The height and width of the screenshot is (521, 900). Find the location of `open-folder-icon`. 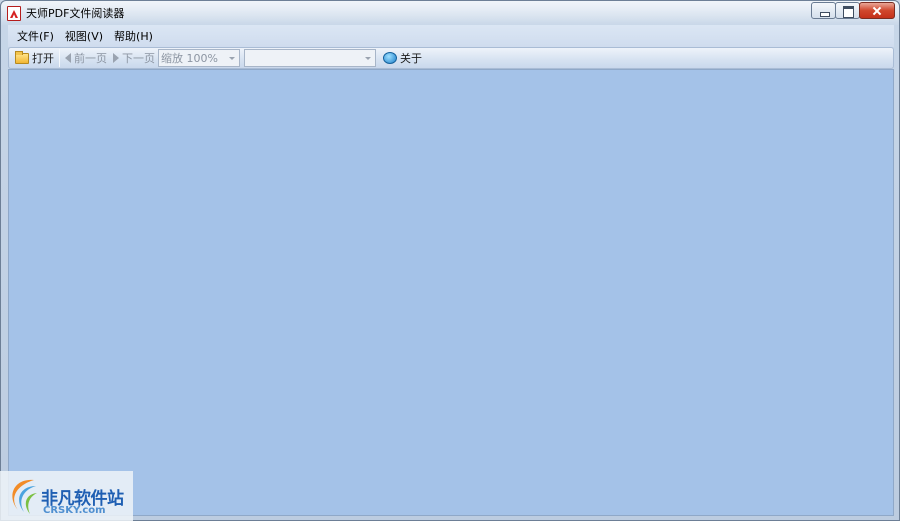

open-folder-icon is located at coordinates (22, 57).